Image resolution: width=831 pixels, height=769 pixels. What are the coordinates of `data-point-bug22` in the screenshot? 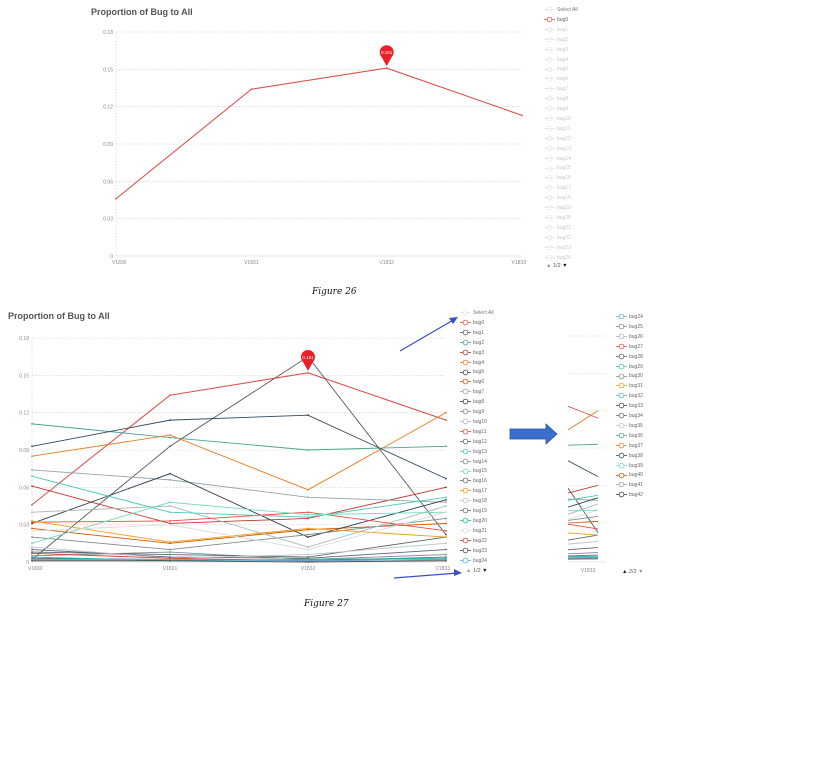 It's located at (32, 553).